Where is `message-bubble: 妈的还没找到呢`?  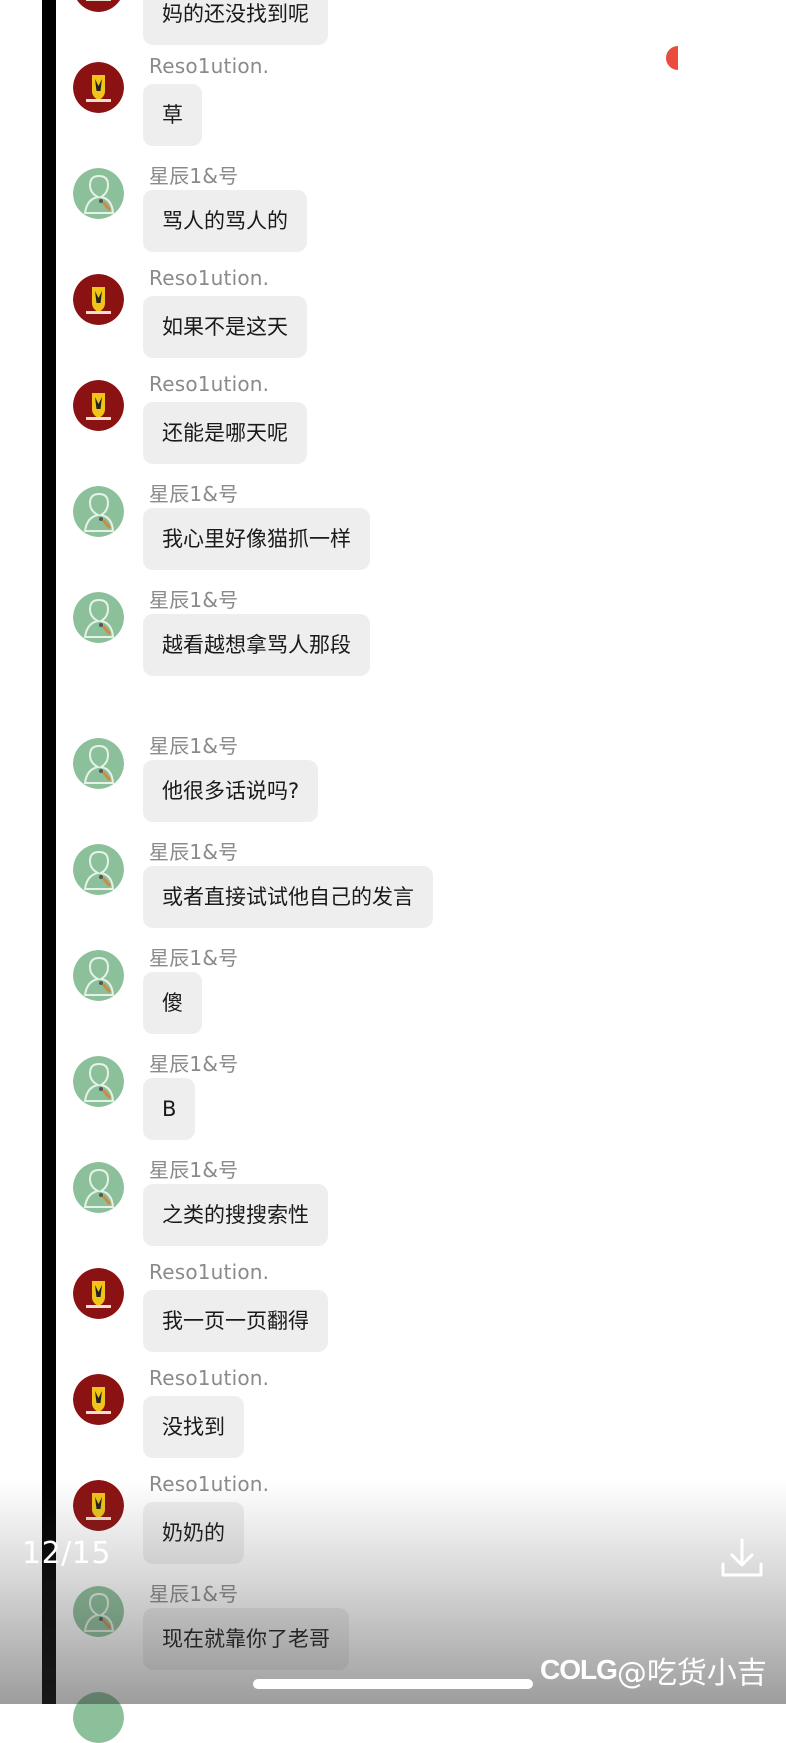 message-bubble: 妈的还没找到呢 is located at coordinates (235, 22).